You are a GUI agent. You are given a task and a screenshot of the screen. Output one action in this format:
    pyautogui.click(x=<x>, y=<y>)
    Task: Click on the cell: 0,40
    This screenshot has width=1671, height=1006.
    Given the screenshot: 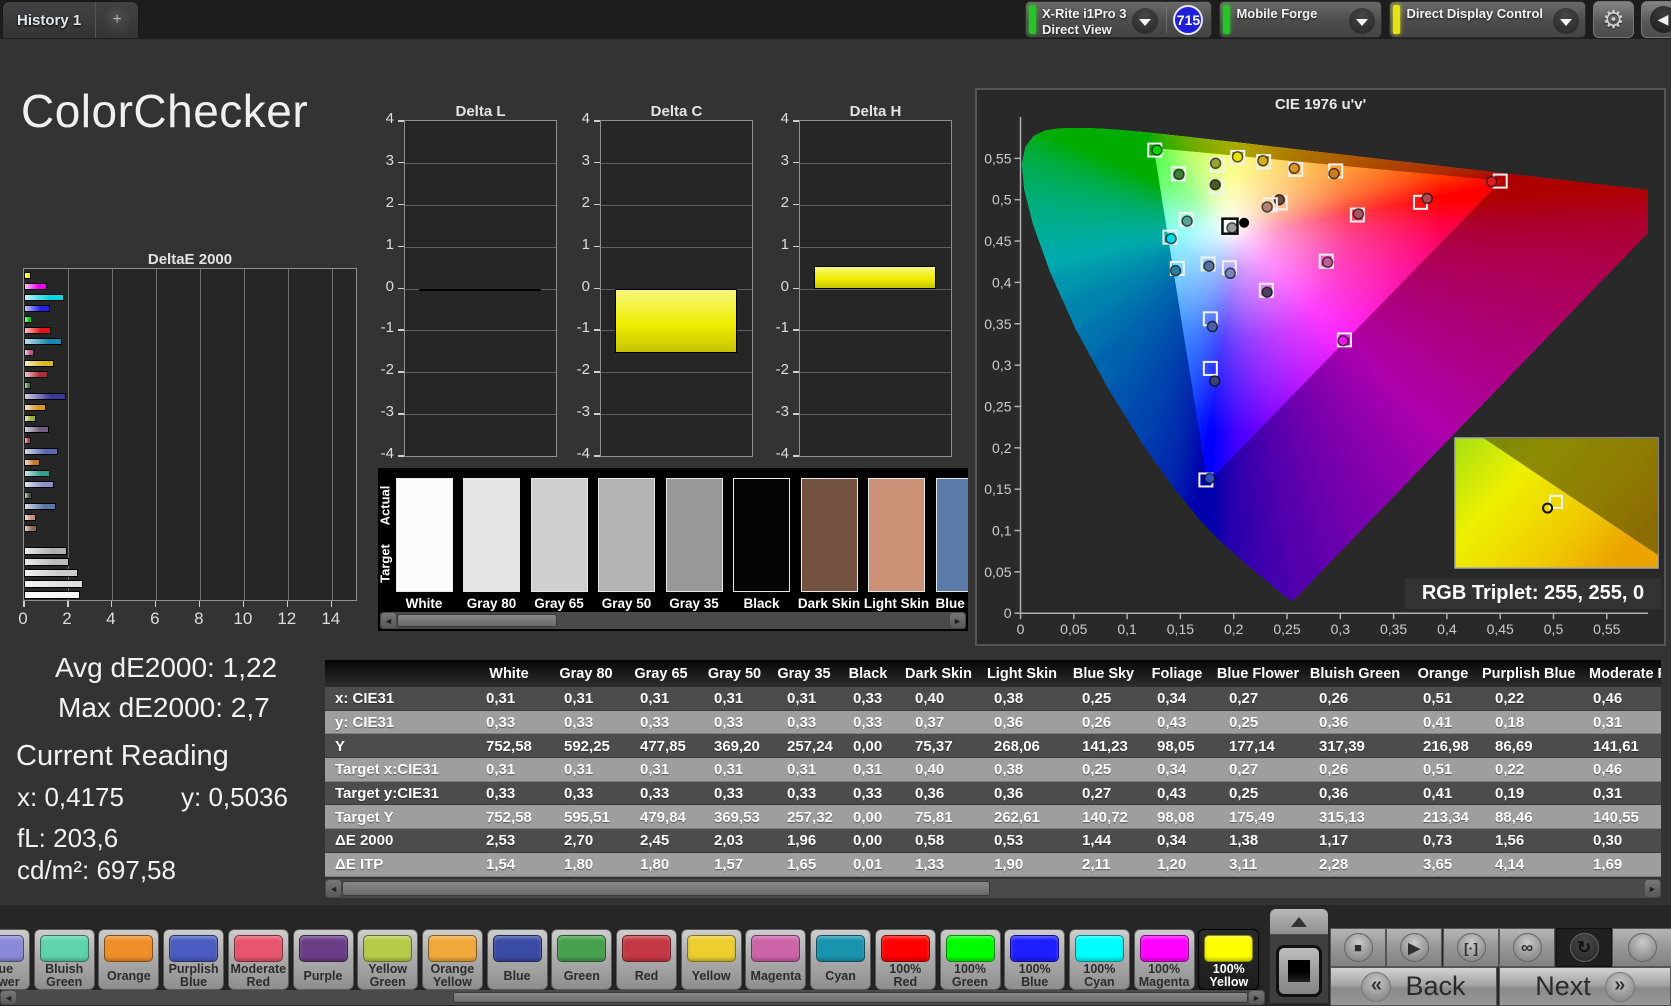 What is the action you would take?
    pyautogui.click(x=938, y=699)
    